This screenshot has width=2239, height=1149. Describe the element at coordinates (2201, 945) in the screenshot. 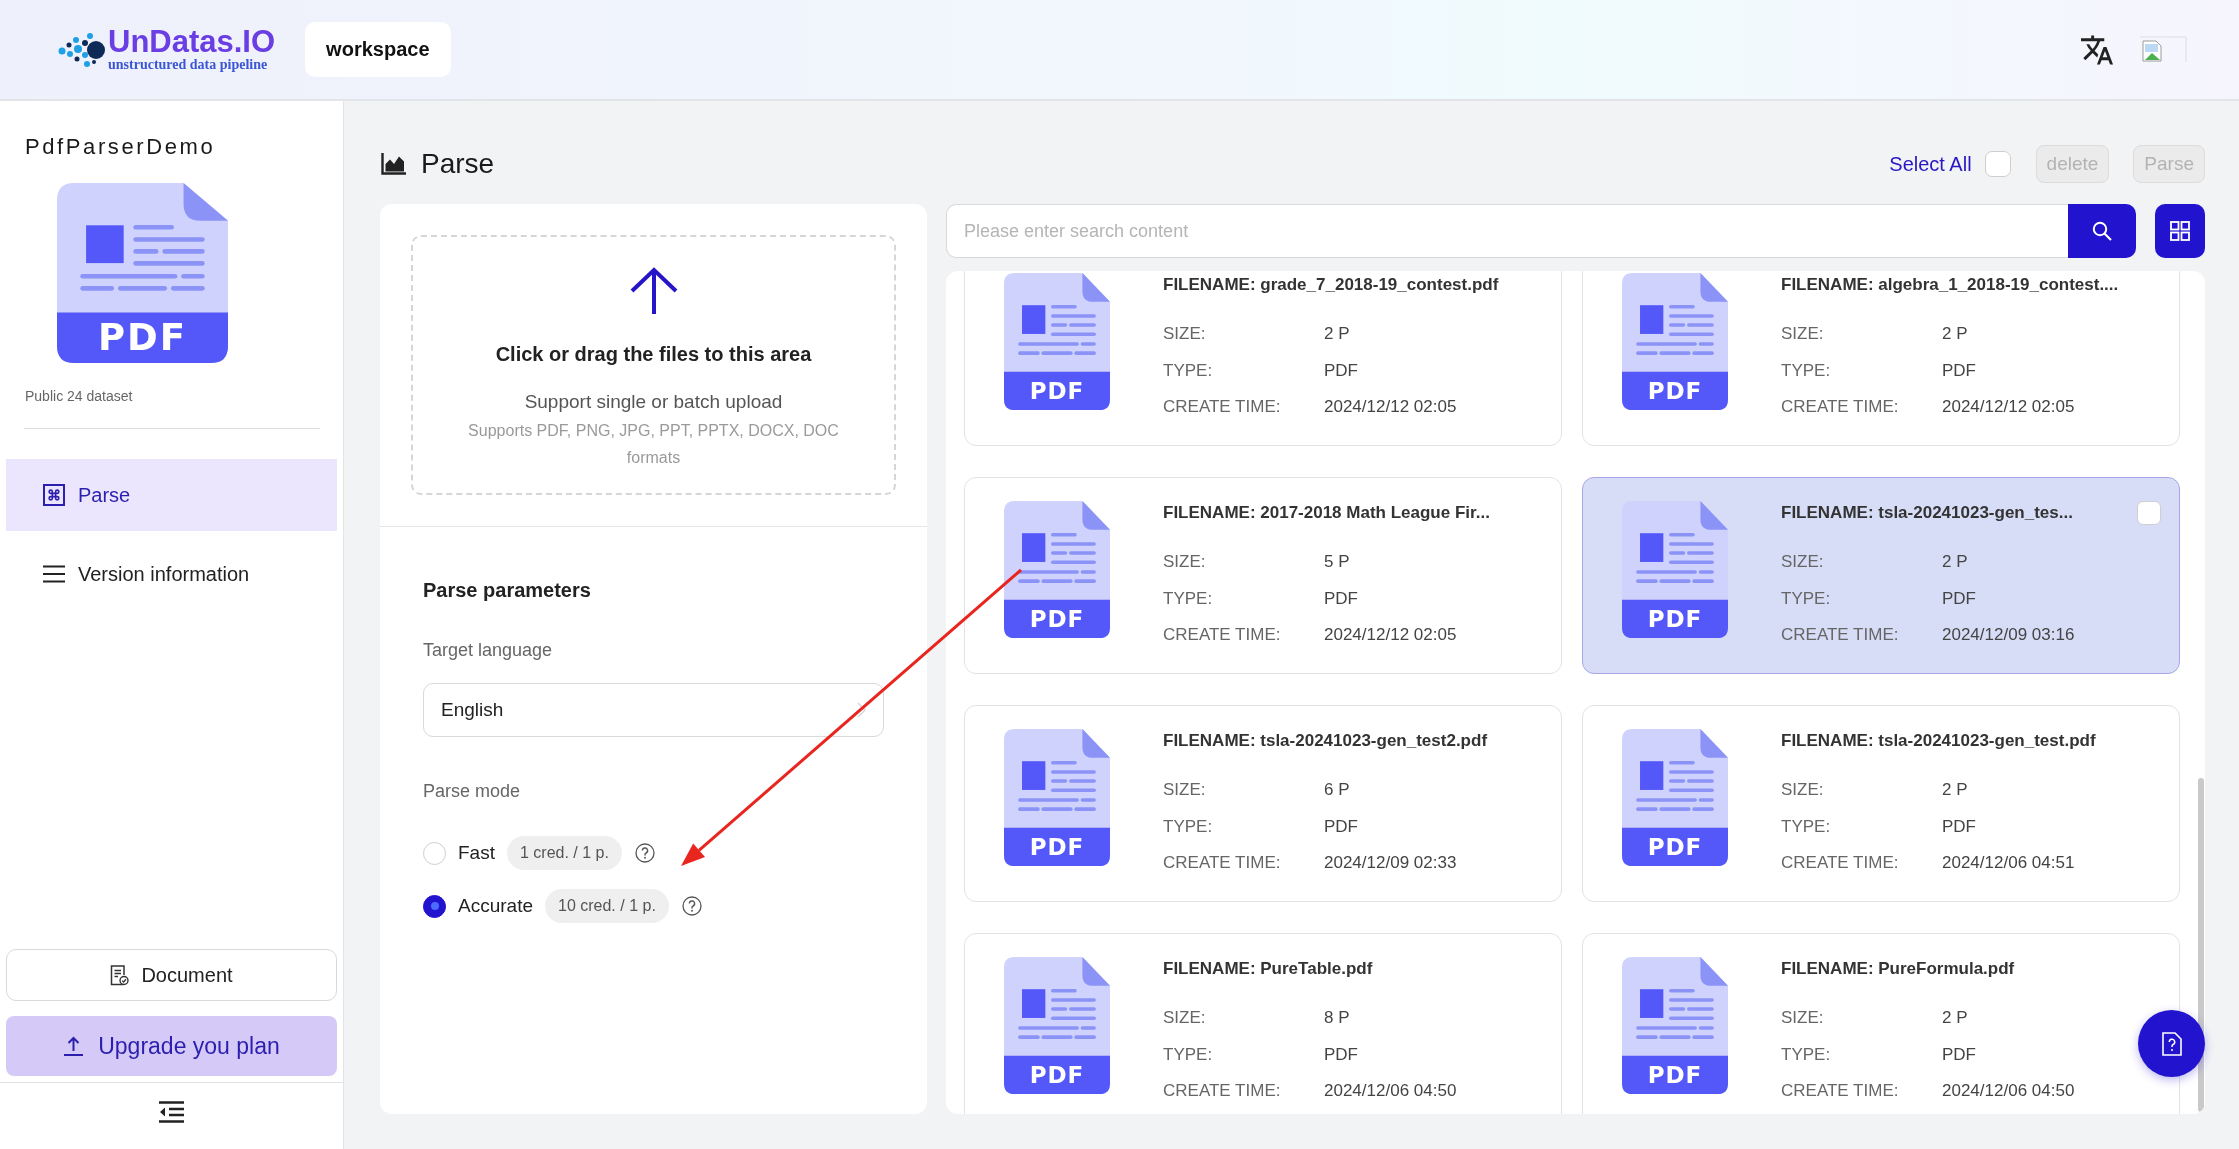

I see `scrollbar-thumb` at that location.